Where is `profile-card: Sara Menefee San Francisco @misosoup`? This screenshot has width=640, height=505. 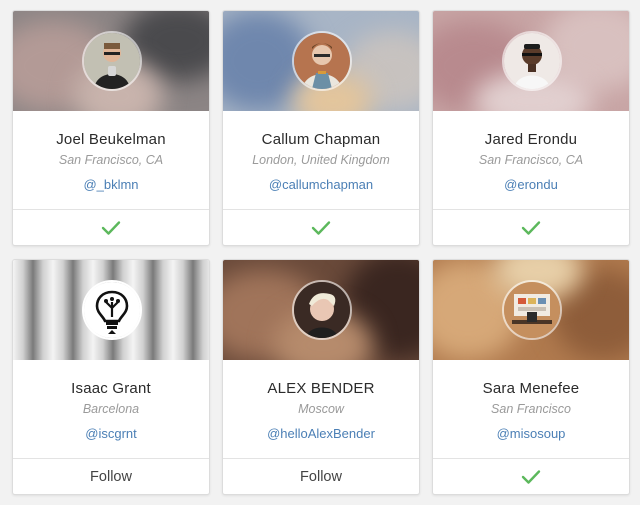 profile-card: Sara Menefee San Francisco @misosoup is located at coordinates (531, 377).